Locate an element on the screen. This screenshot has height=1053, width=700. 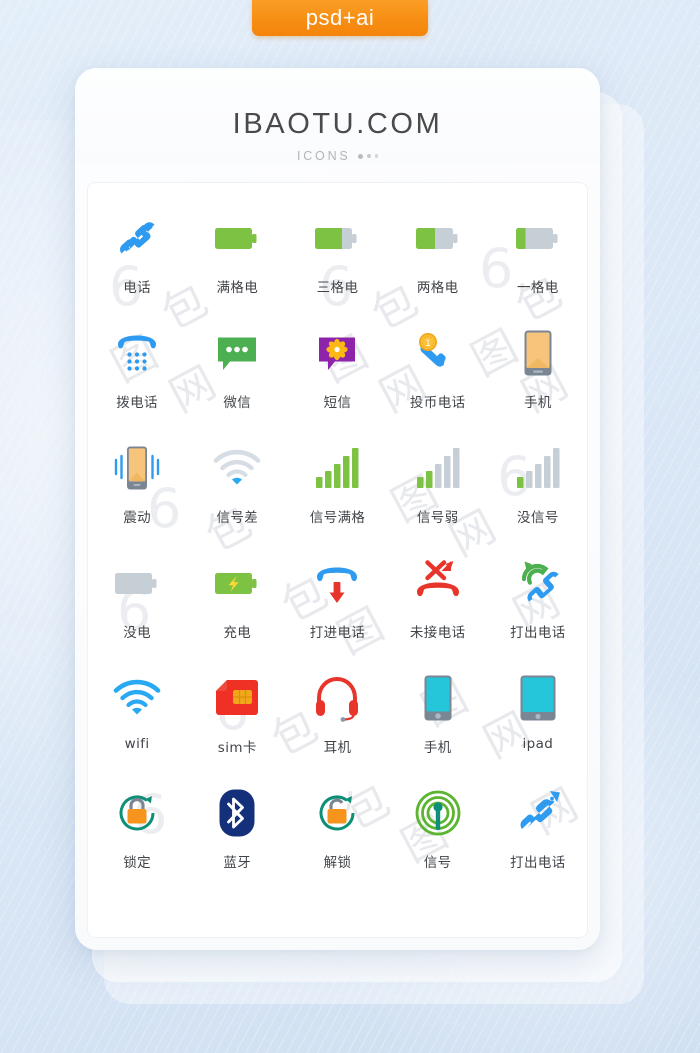
icon-cell: 充电 is located at coordinates (237, 608).